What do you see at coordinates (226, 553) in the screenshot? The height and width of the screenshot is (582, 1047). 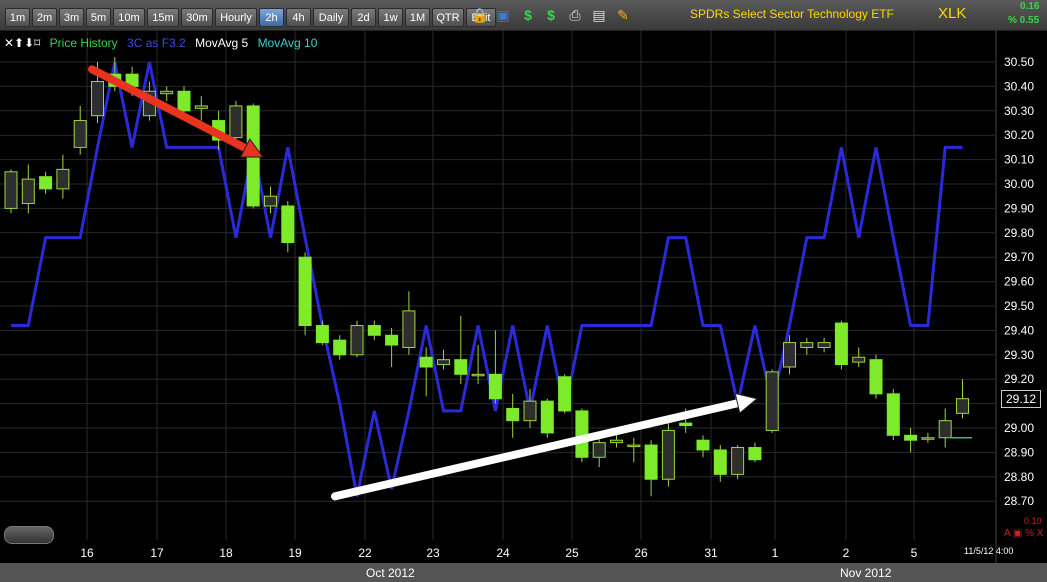 I see `x-tick-label: 18` at bounding box center [226, 553].